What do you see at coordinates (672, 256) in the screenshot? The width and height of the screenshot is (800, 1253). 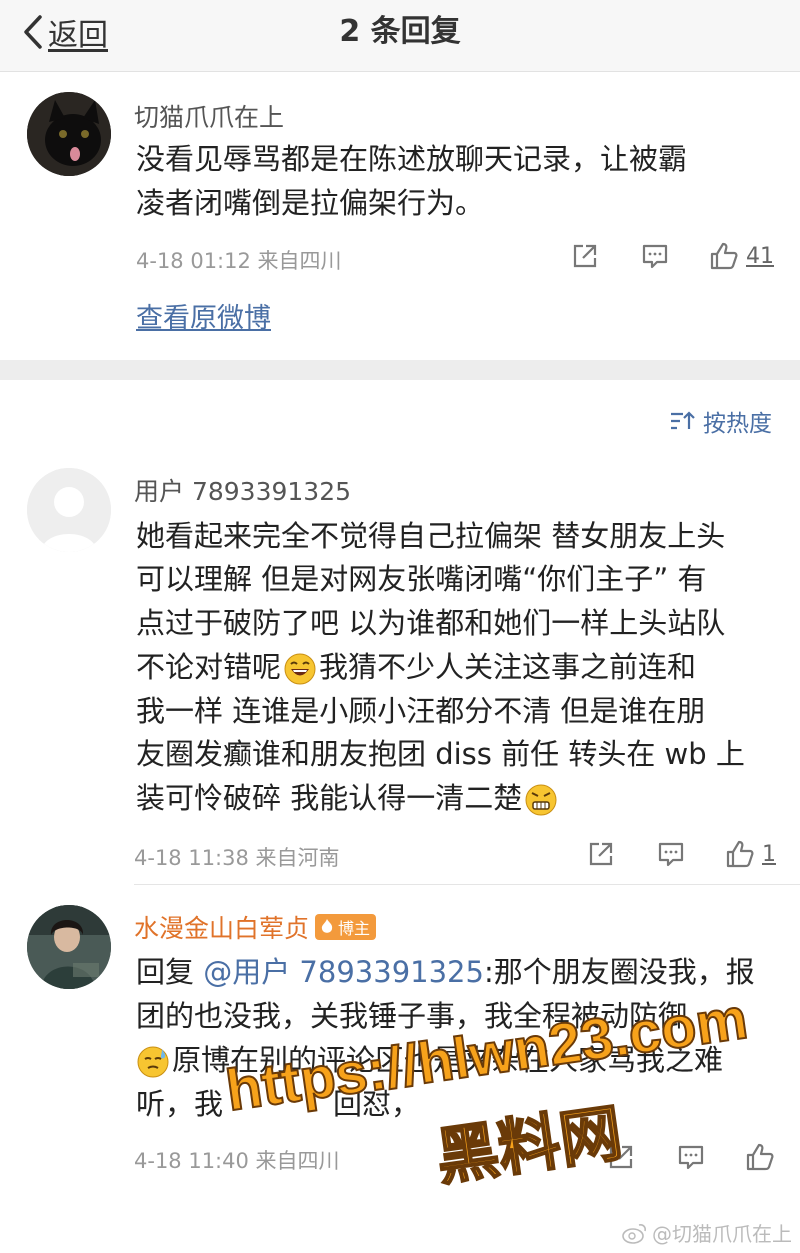 I see `comment-actions: 41` at bounding box center [672, 256].